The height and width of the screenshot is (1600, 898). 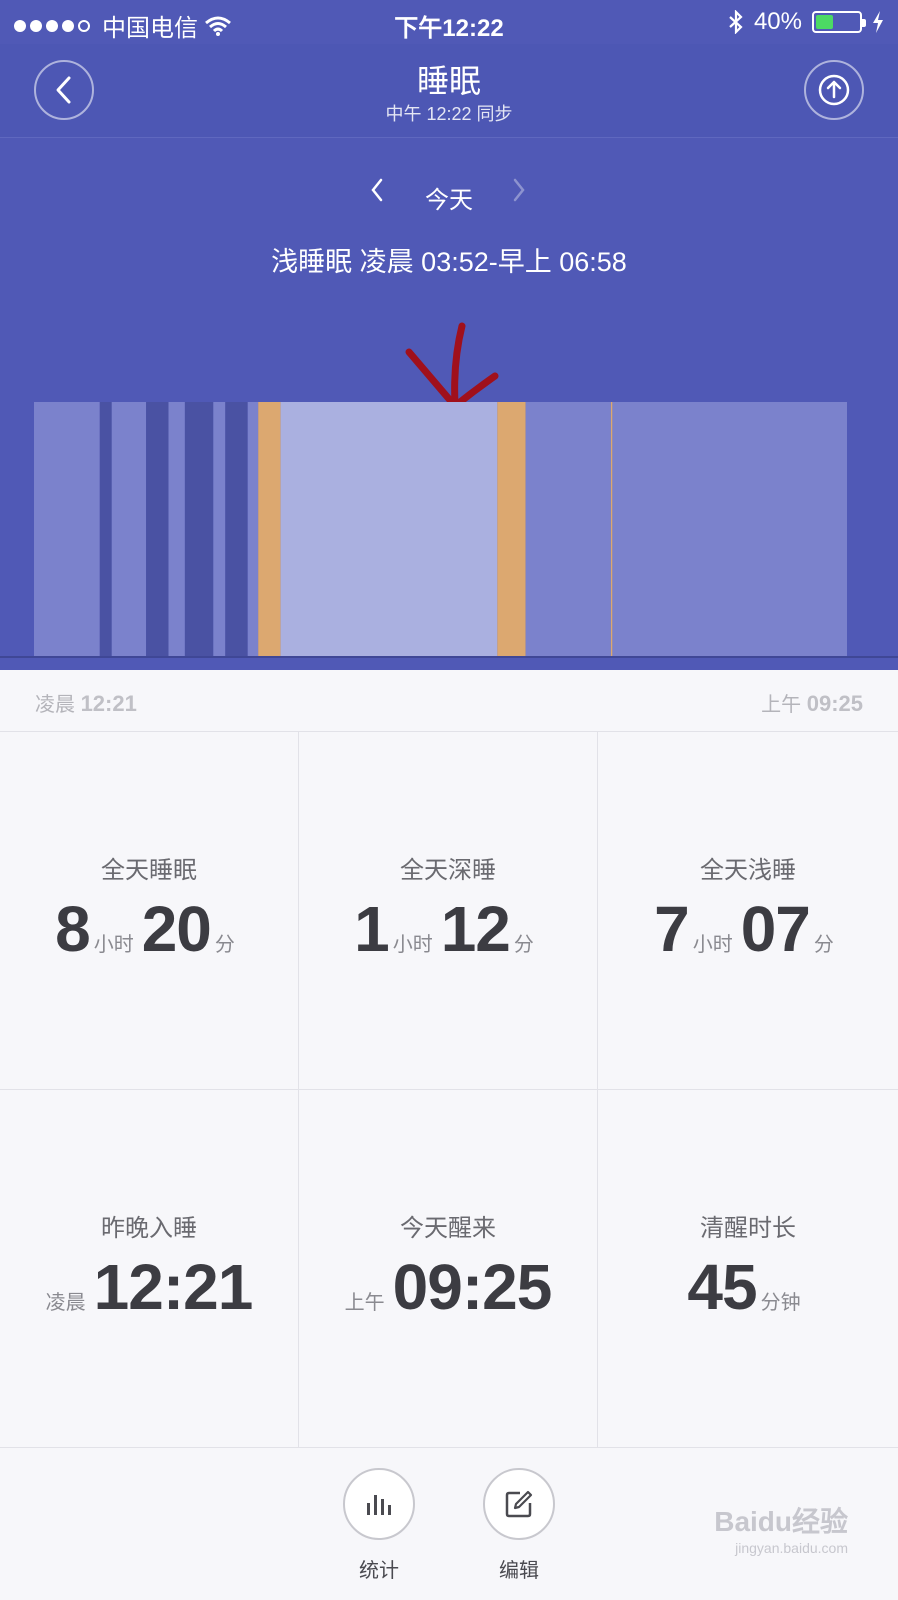 I want to click on battery-icon, so click(x=839, y=22).